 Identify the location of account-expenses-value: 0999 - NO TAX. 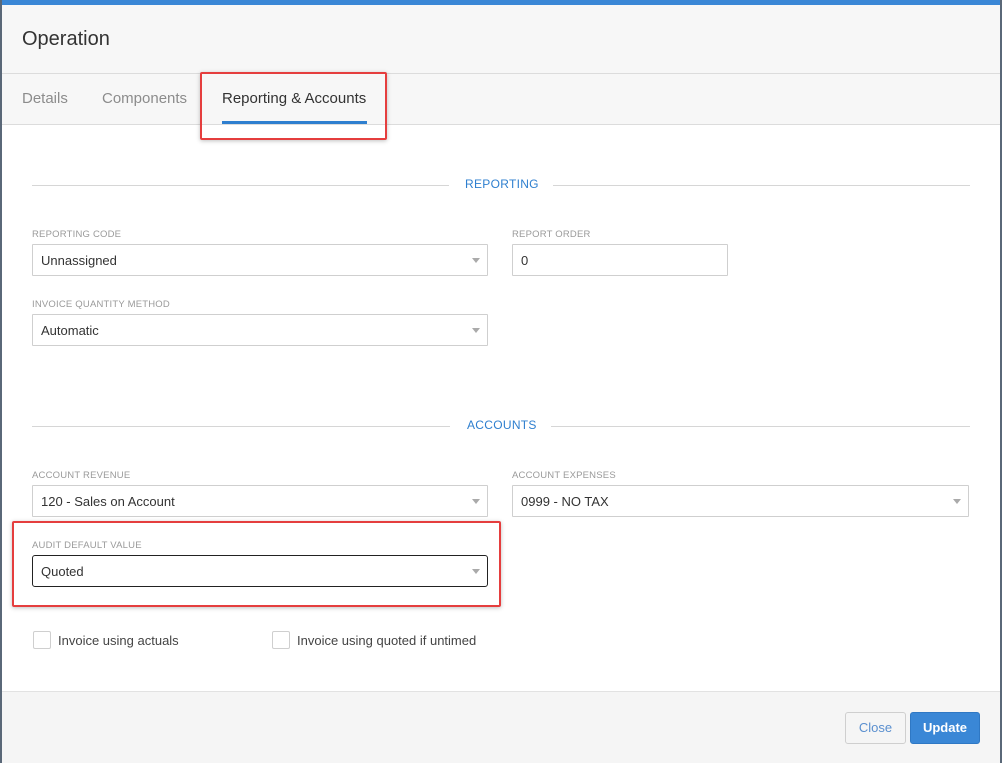
(565, 501).